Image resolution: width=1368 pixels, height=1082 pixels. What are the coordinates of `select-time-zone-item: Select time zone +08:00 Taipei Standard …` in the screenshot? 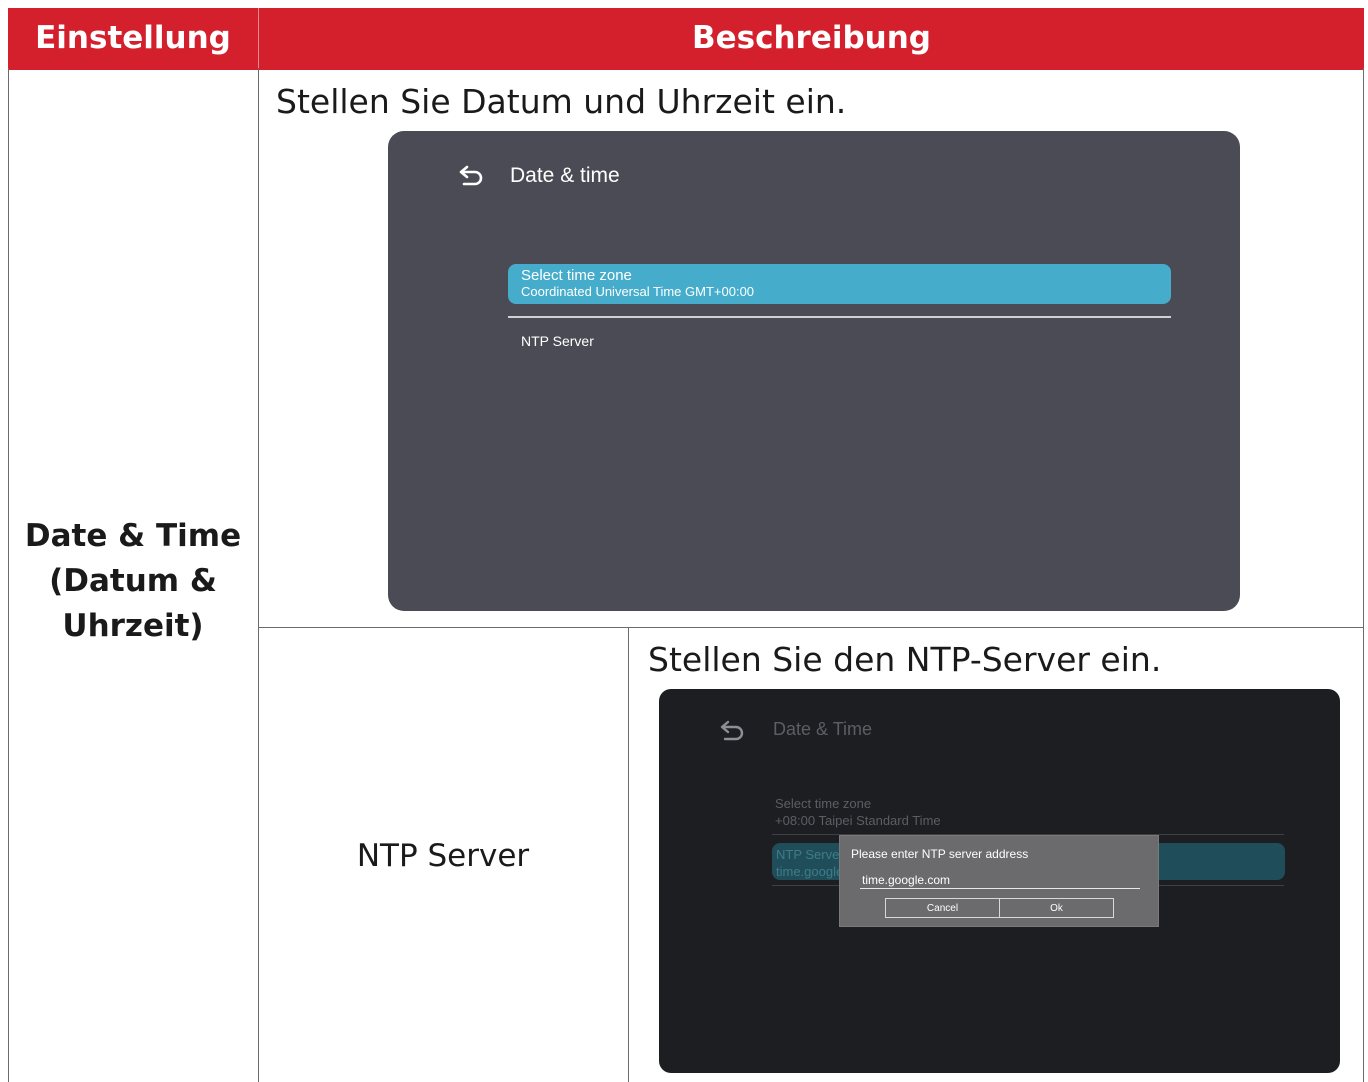 It's located at (858, 812).